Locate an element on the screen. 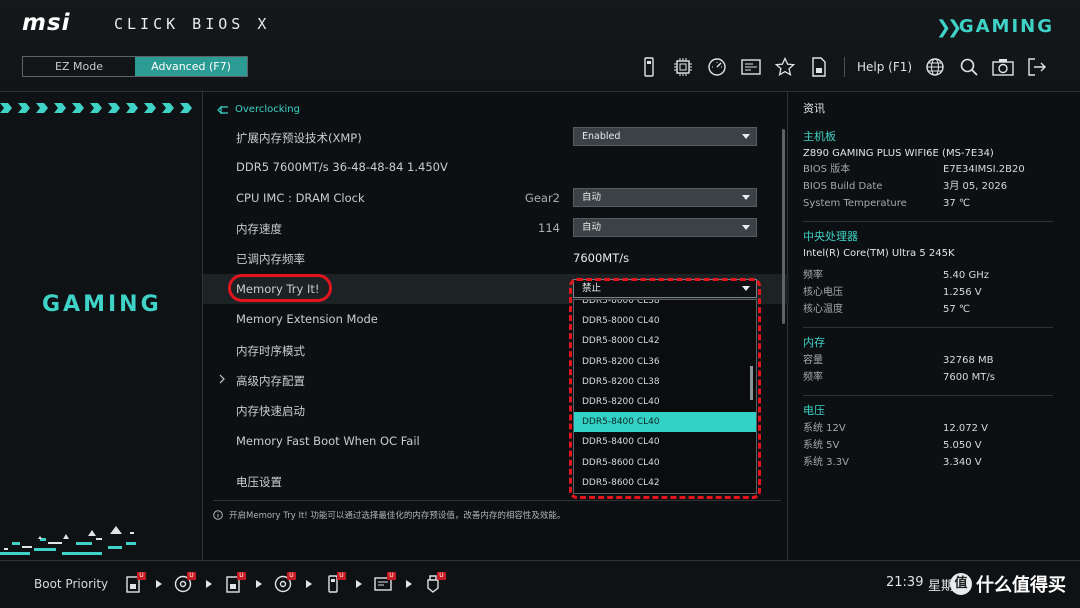 This screenshot has height=608, width=1080. xmp-dropdown: Enabled is located at coordinates (665, 136).